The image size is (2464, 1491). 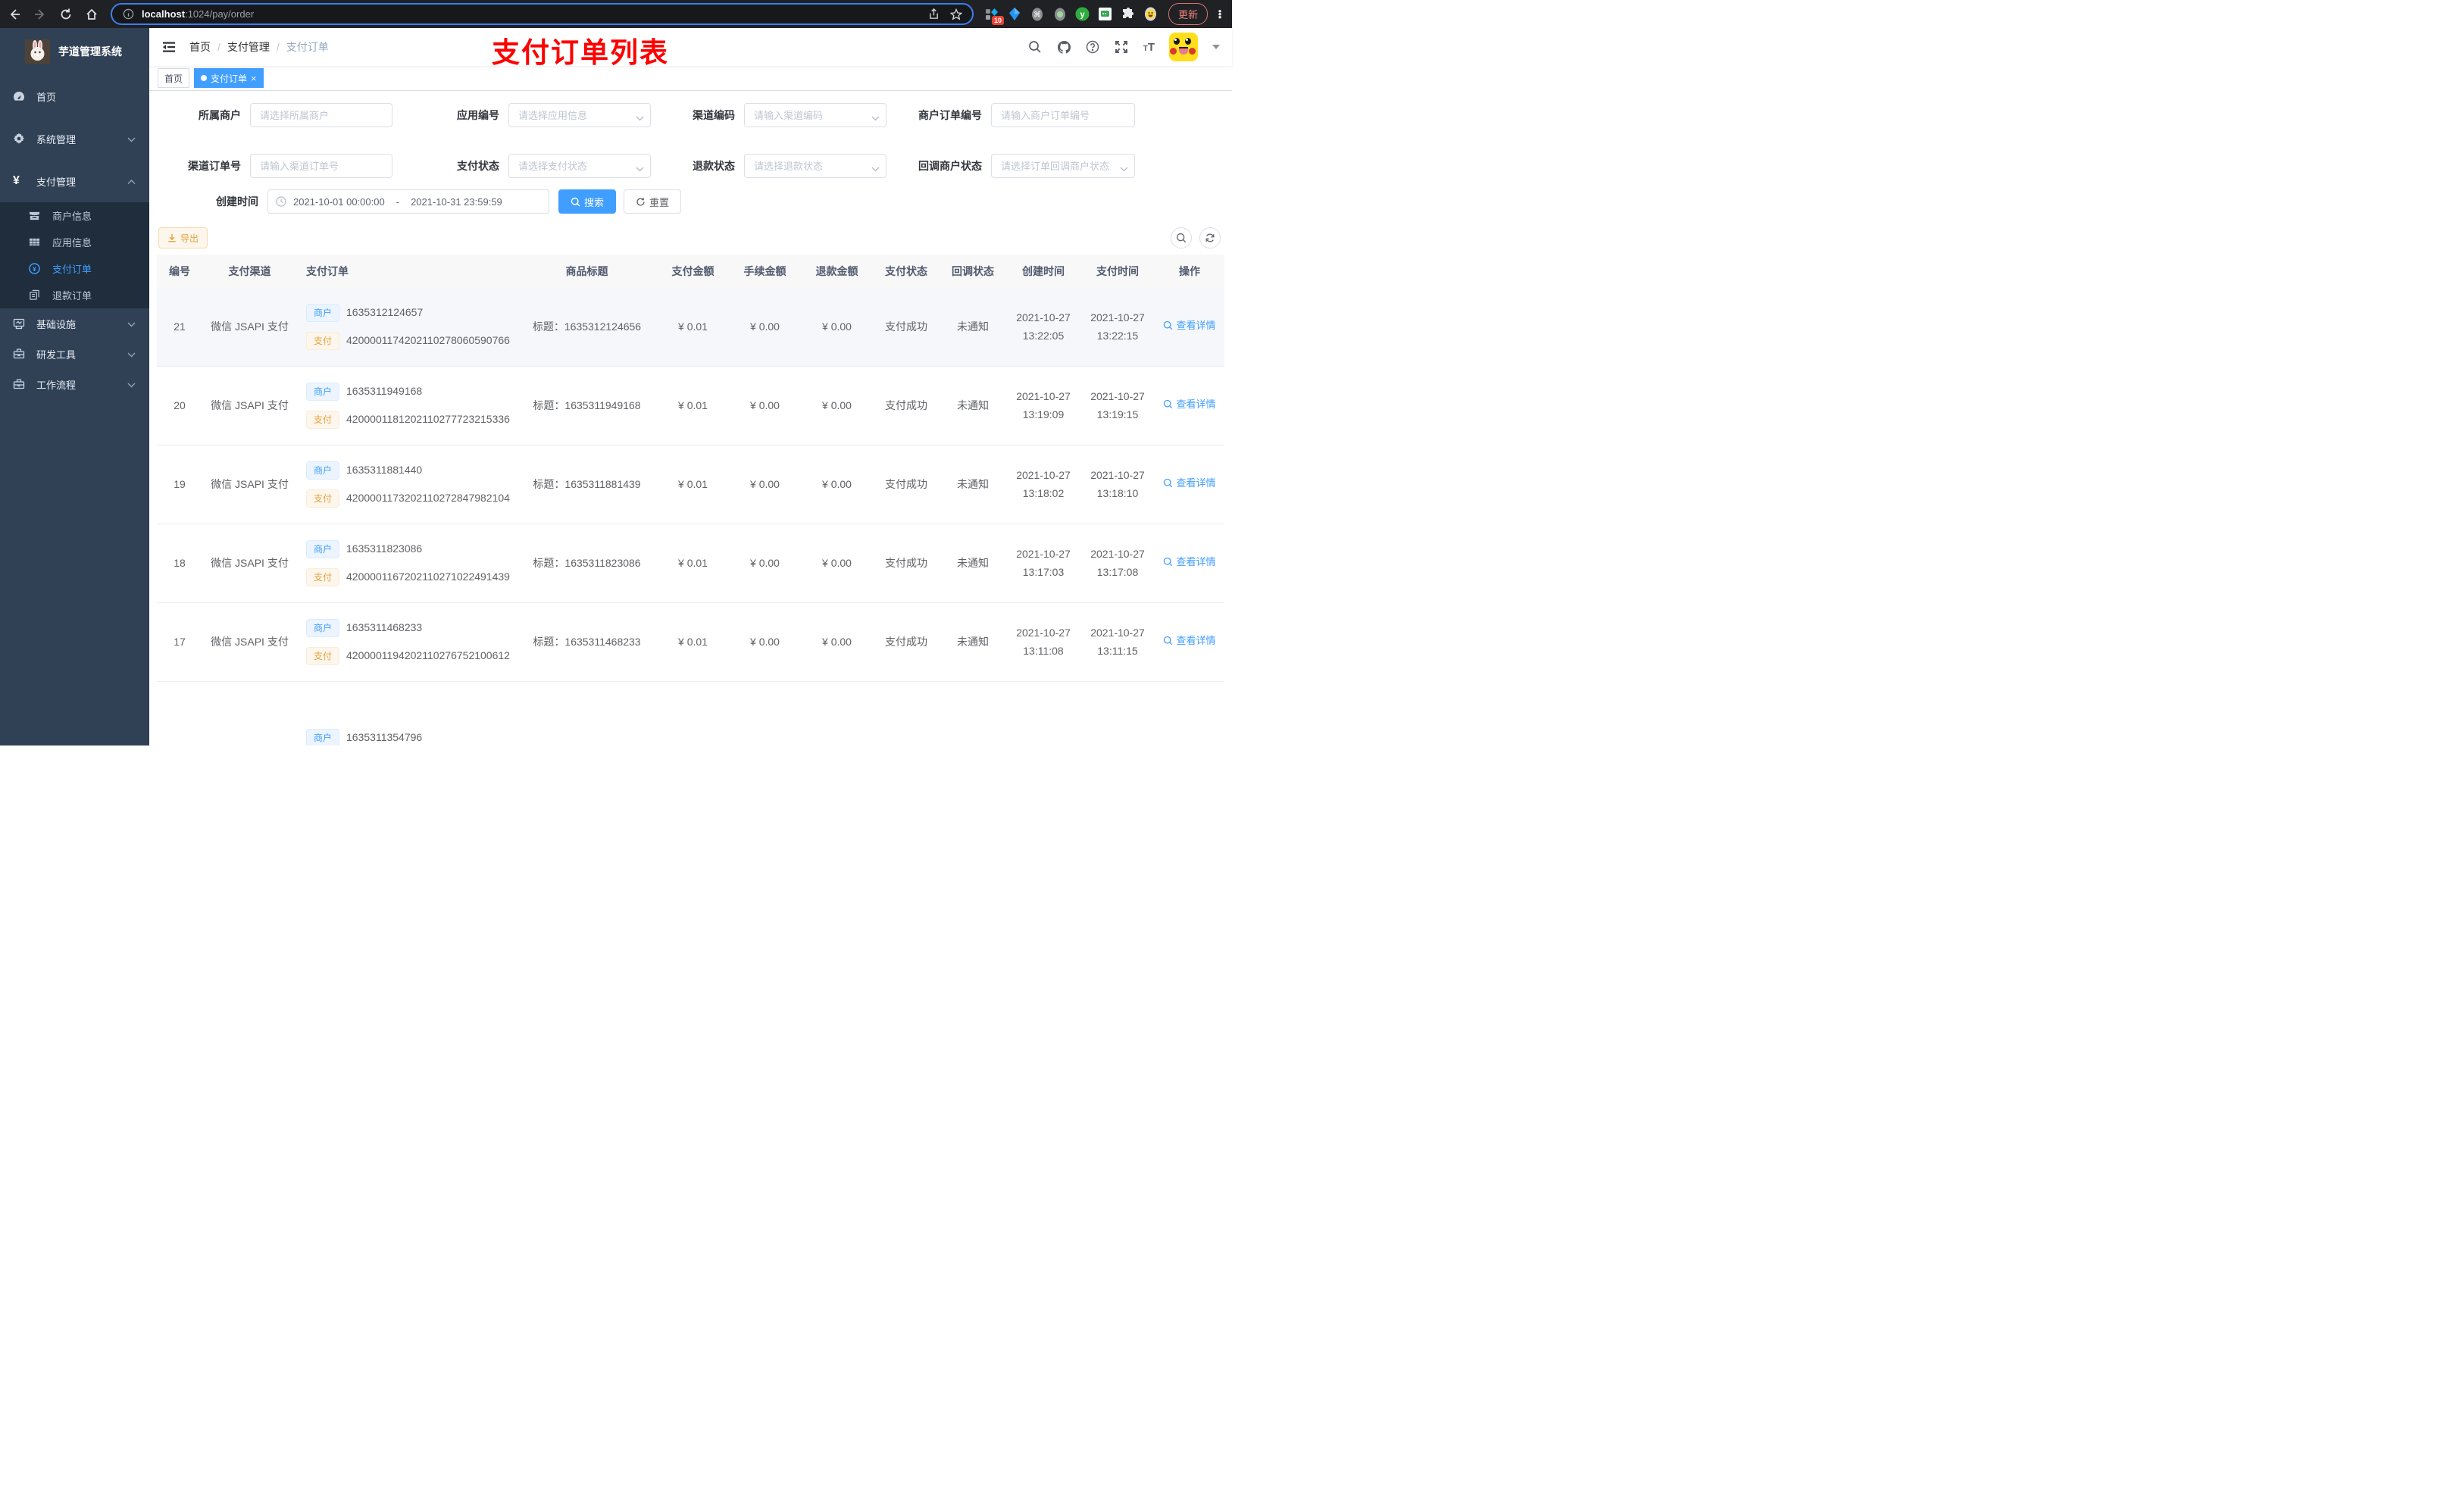 What do you see at coordinates (131, 139) in the screenshot?
I see `chevron-down-icon` at bounding box center [131, 139].